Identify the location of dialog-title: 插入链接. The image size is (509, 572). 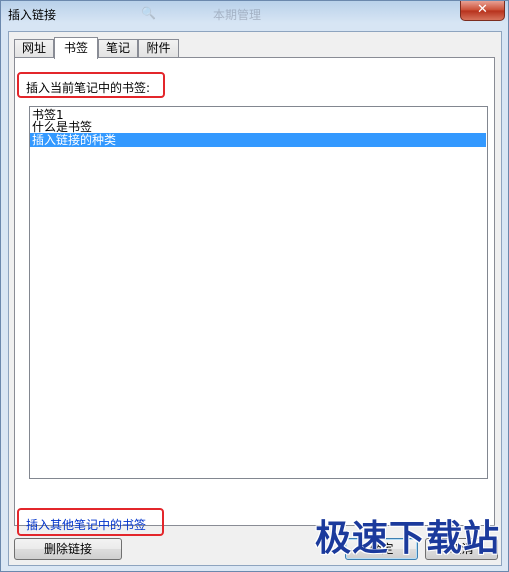
(32, 15).